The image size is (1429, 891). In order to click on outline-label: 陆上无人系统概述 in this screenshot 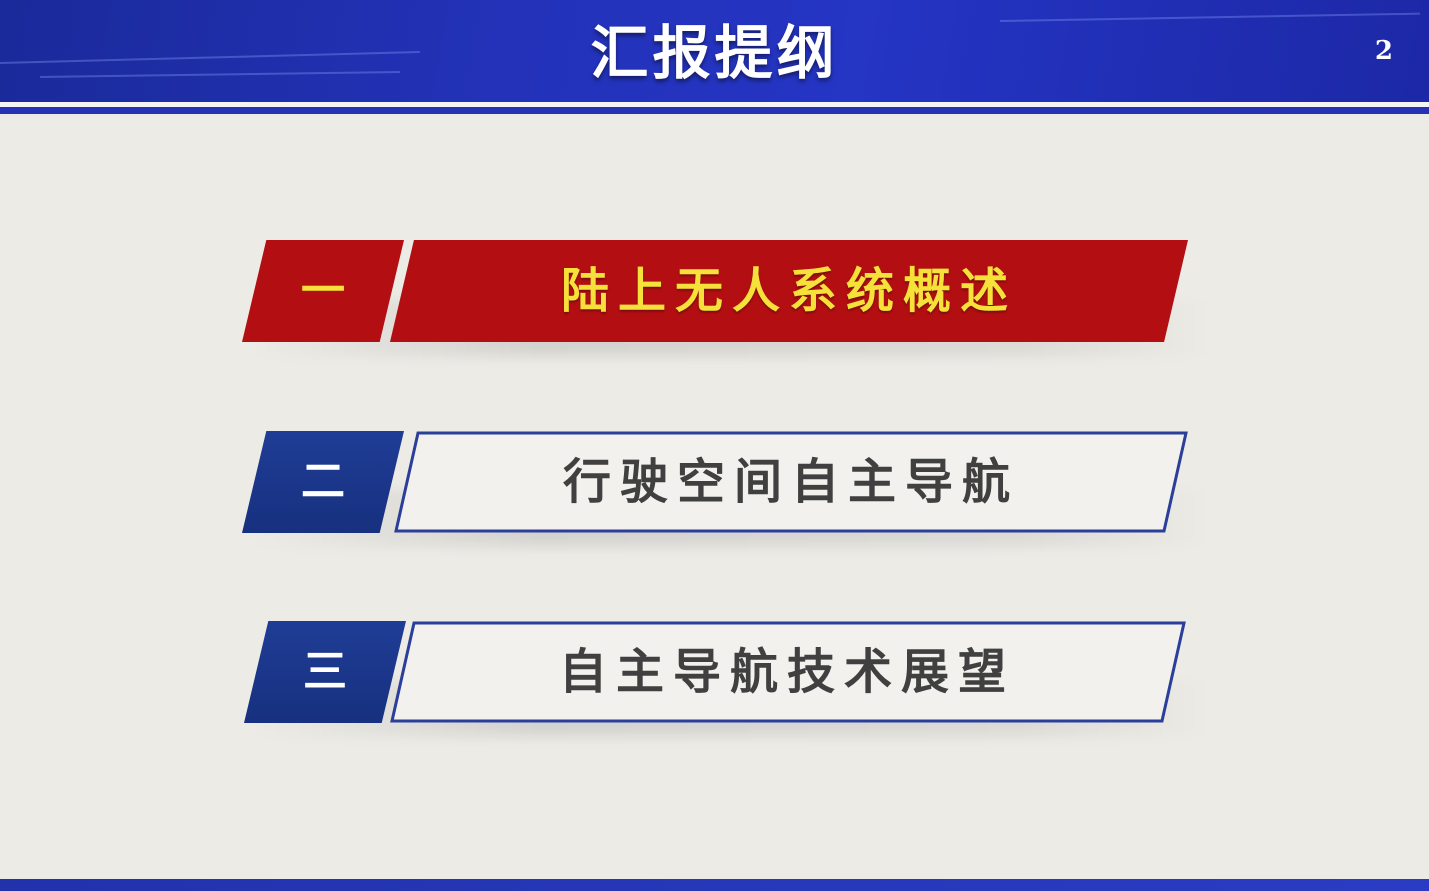, I will do `click(788, 291)`.